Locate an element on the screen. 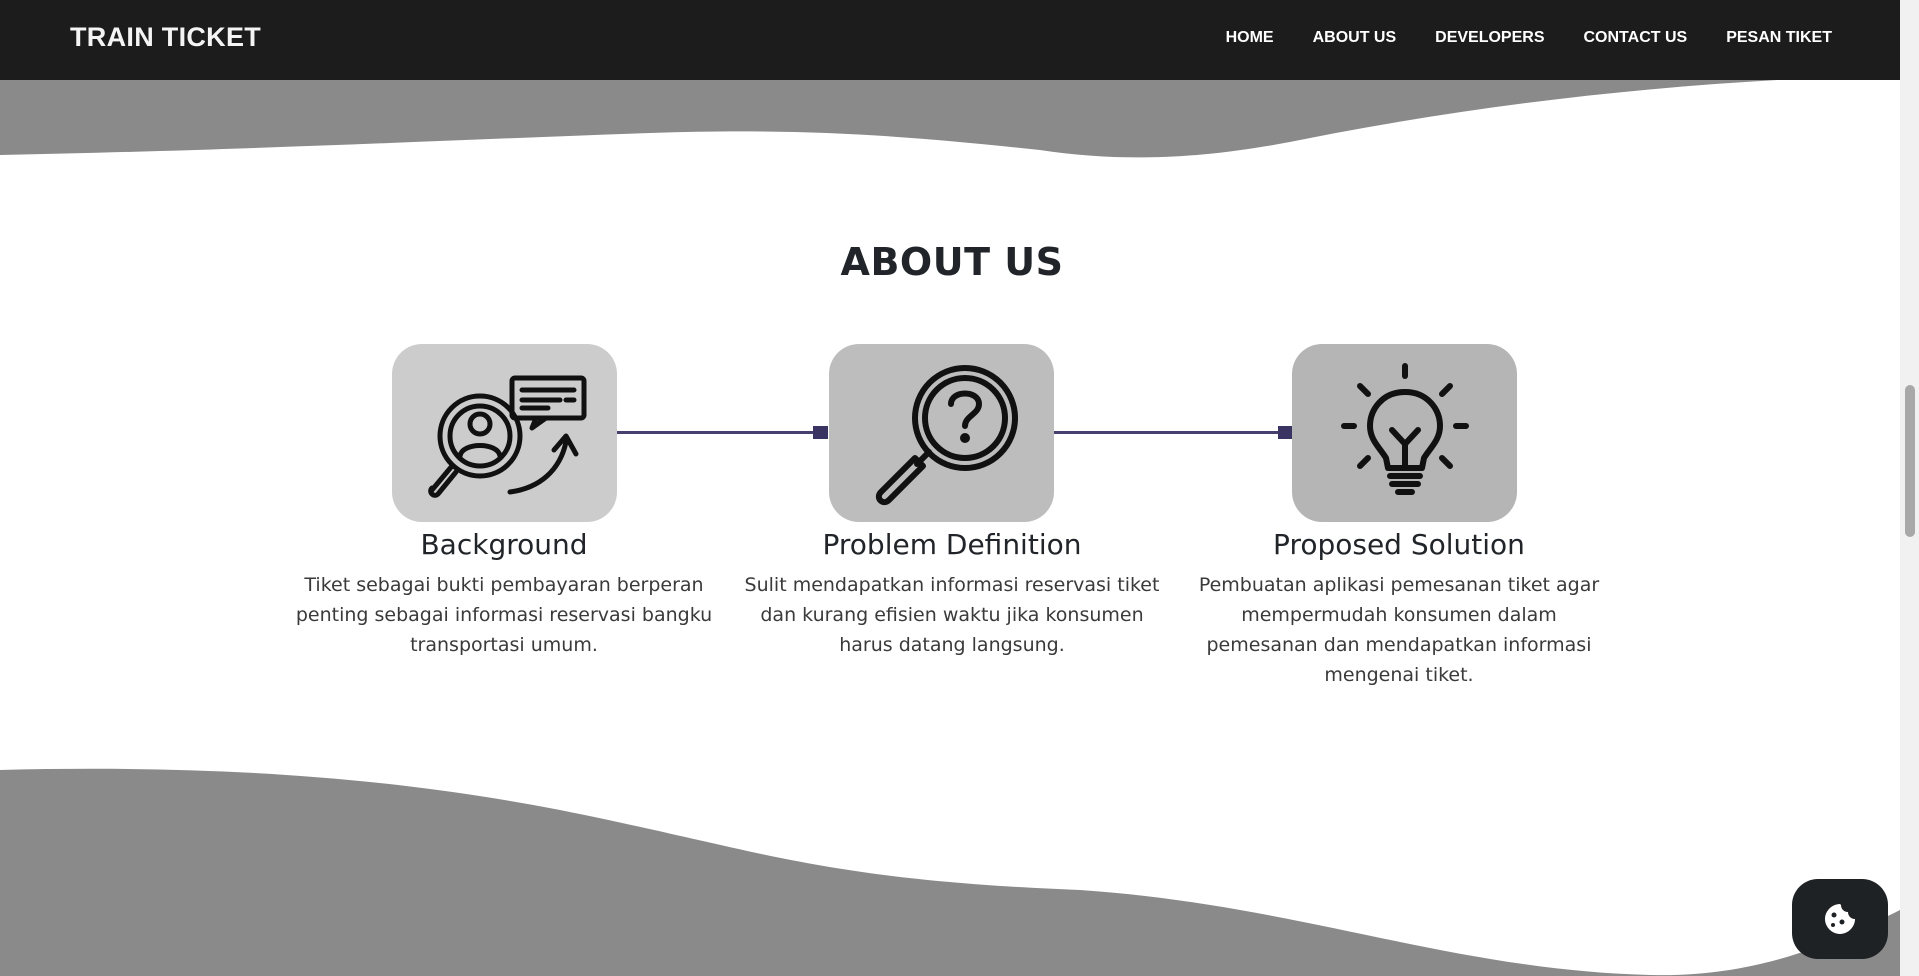  nav-home: HOME is located at coordinates (1250, 38).